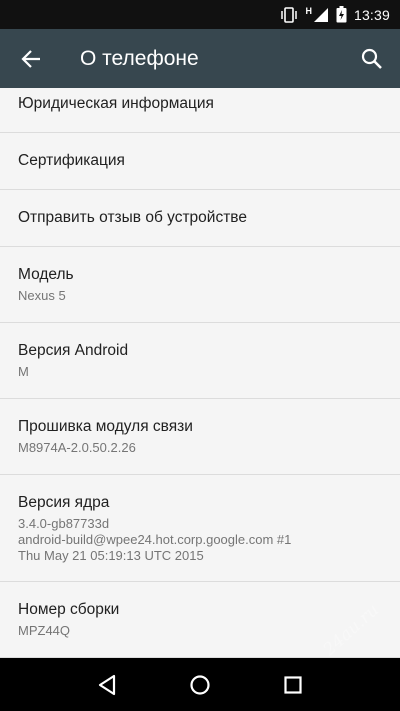 Image resolution: width=400 pixels, height=711 pixels. I want to click on item-title: Отправить отзыв об устройстве, so click(132, 217).